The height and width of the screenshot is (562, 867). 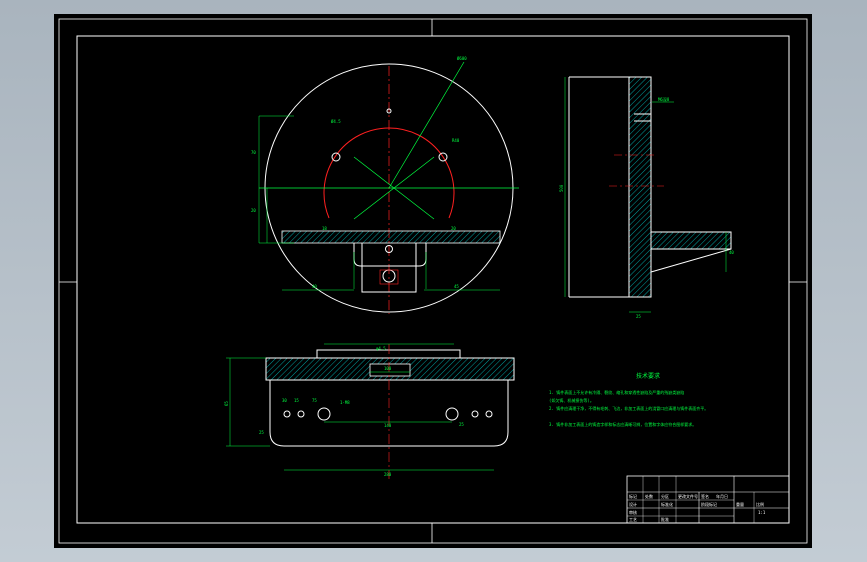 I want to click on top-vert-dim-1: 70, so click(x=253, y=152).